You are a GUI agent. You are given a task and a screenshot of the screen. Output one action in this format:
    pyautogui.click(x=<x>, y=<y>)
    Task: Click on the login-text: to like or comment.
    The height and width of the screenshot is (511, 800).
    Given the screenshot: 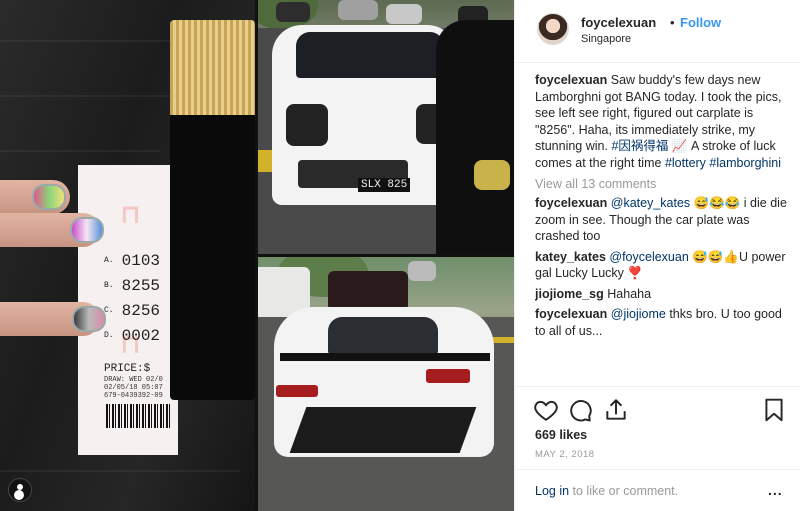 What is the action you would take?
    pyautogui.click(x=624, y=491)
    